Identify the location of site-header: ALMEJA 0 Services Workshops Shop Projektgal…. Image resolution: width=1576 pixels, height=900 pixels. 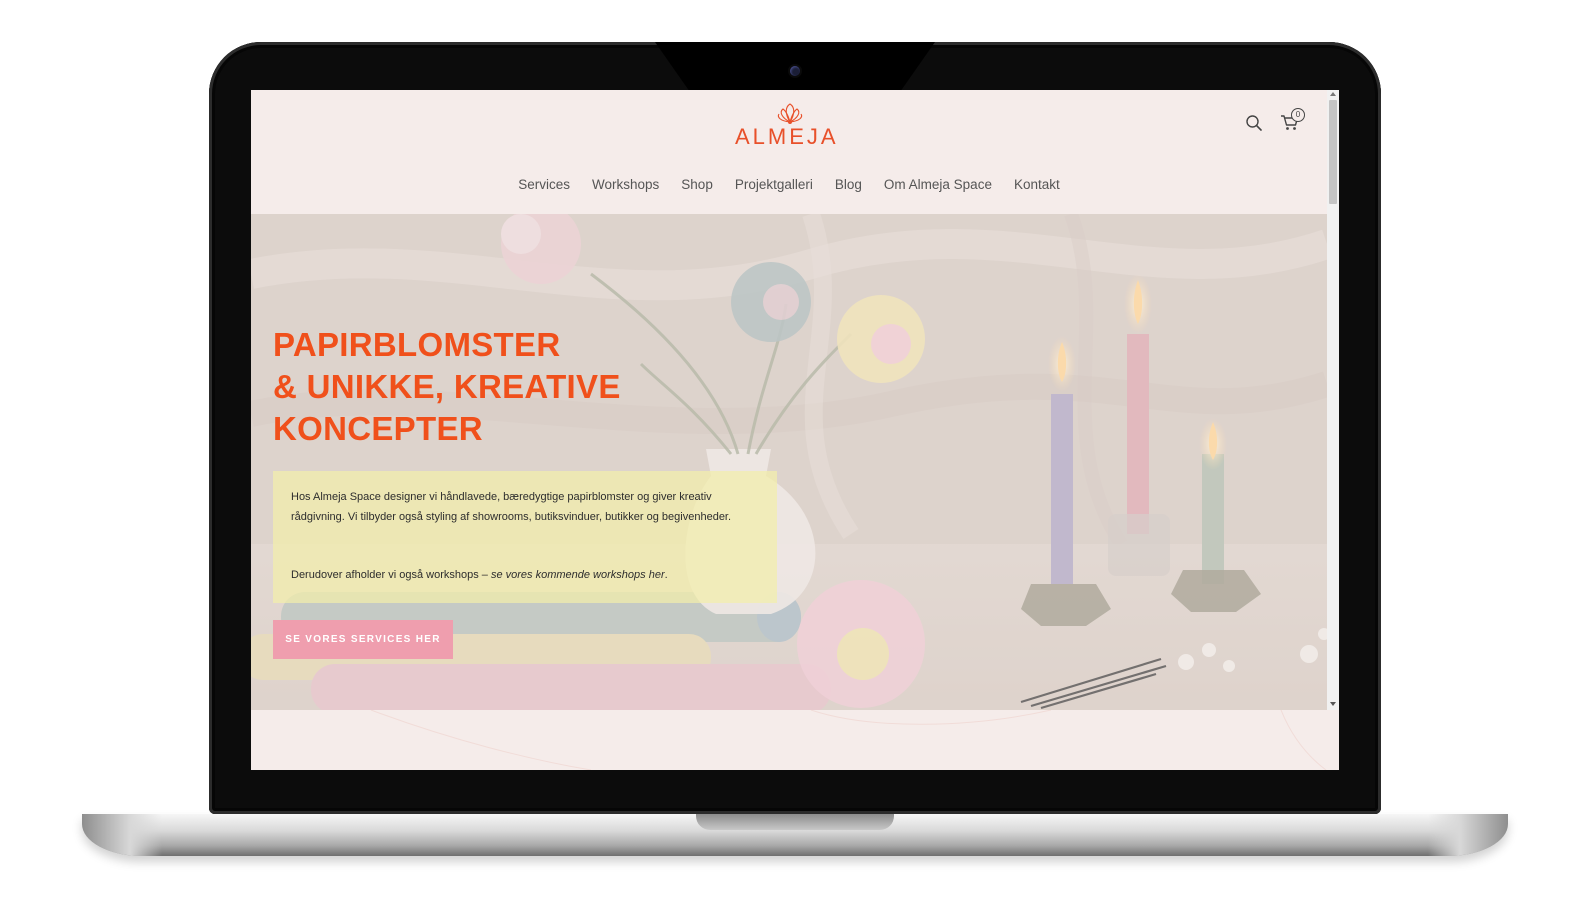
(789, 152).